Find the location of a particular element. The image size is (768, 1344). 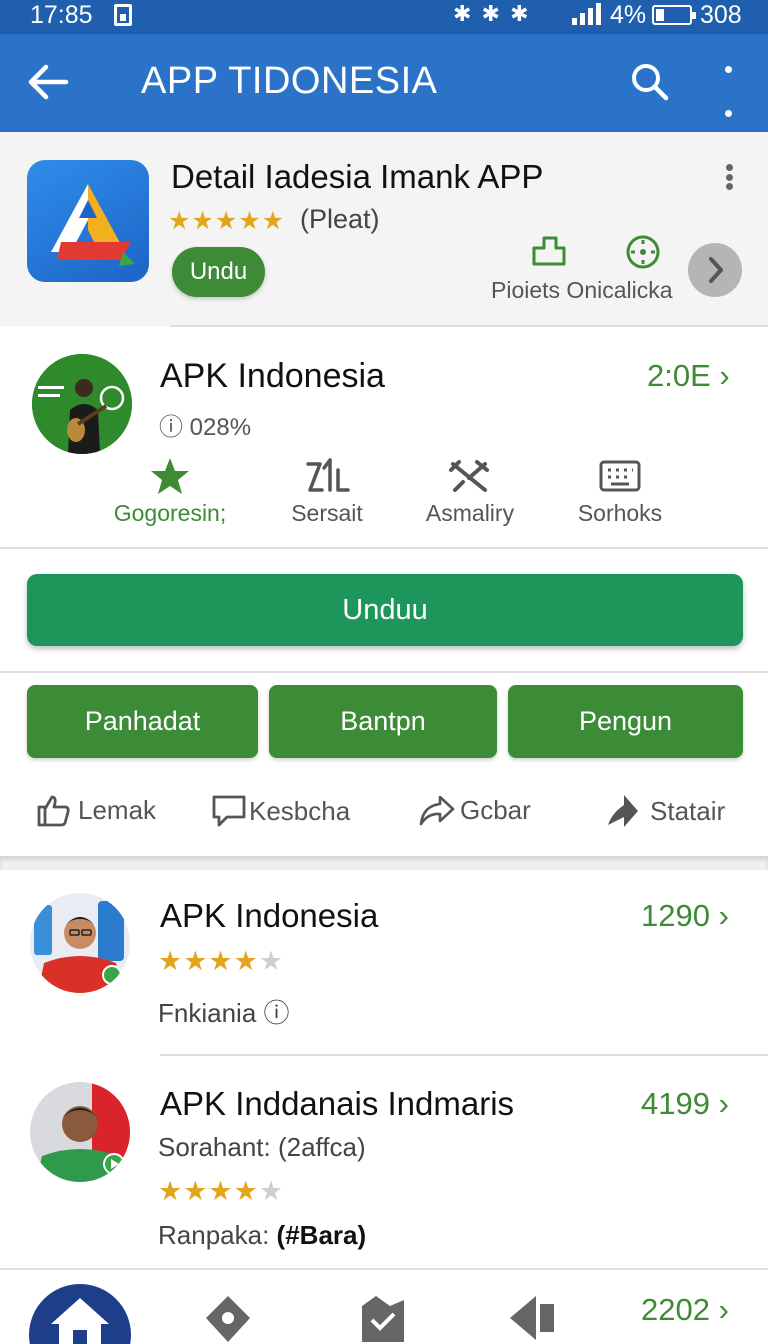

comment-button: Kesbcha is located at coordinates (280, 811).